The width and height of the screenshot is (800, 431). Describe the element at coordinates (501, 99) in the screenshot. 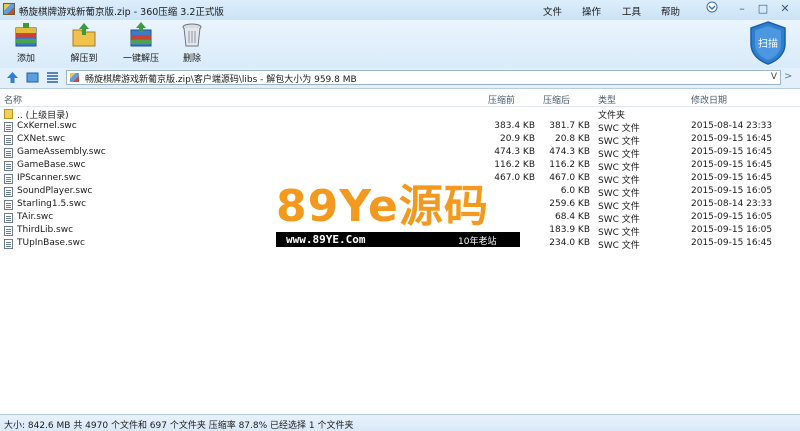

I see `col-size: 压缩前` at that location.